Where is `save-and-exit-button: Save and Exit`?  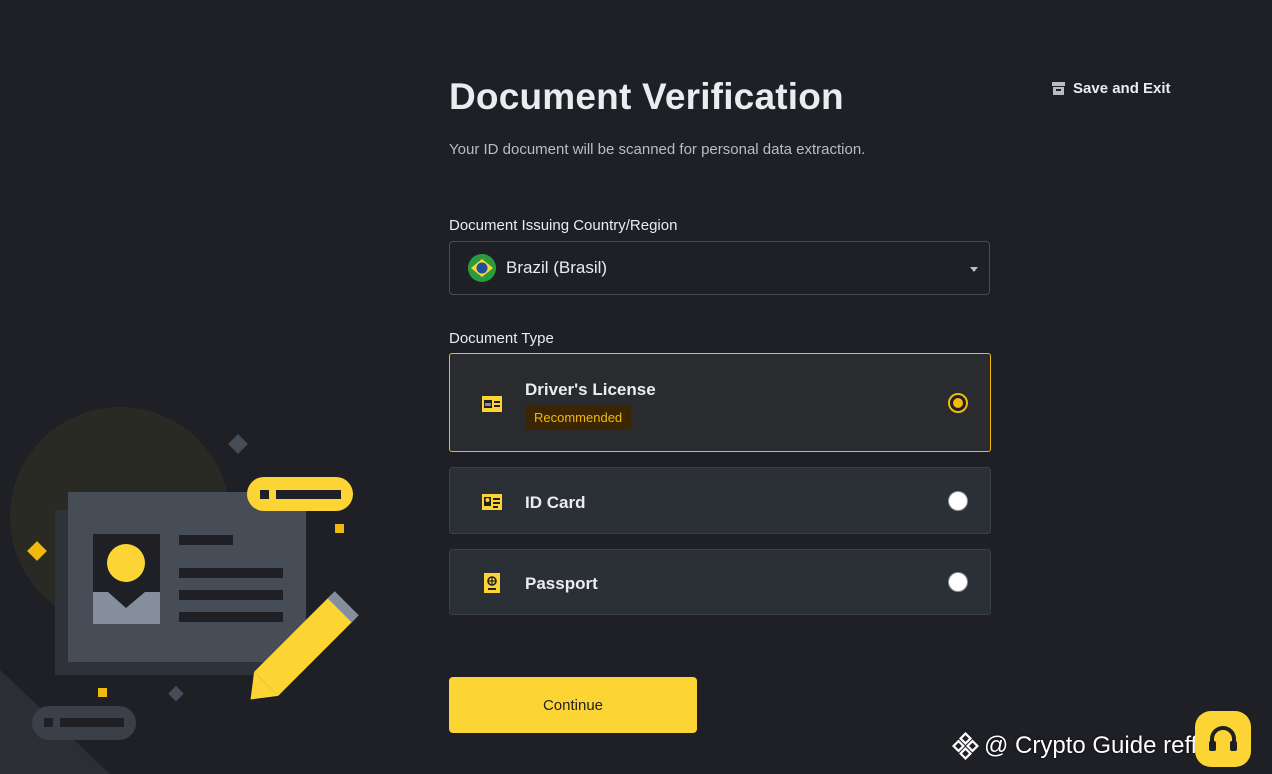 save-and-exit-button: Save and Exit is located at coordinates (1111, 88).